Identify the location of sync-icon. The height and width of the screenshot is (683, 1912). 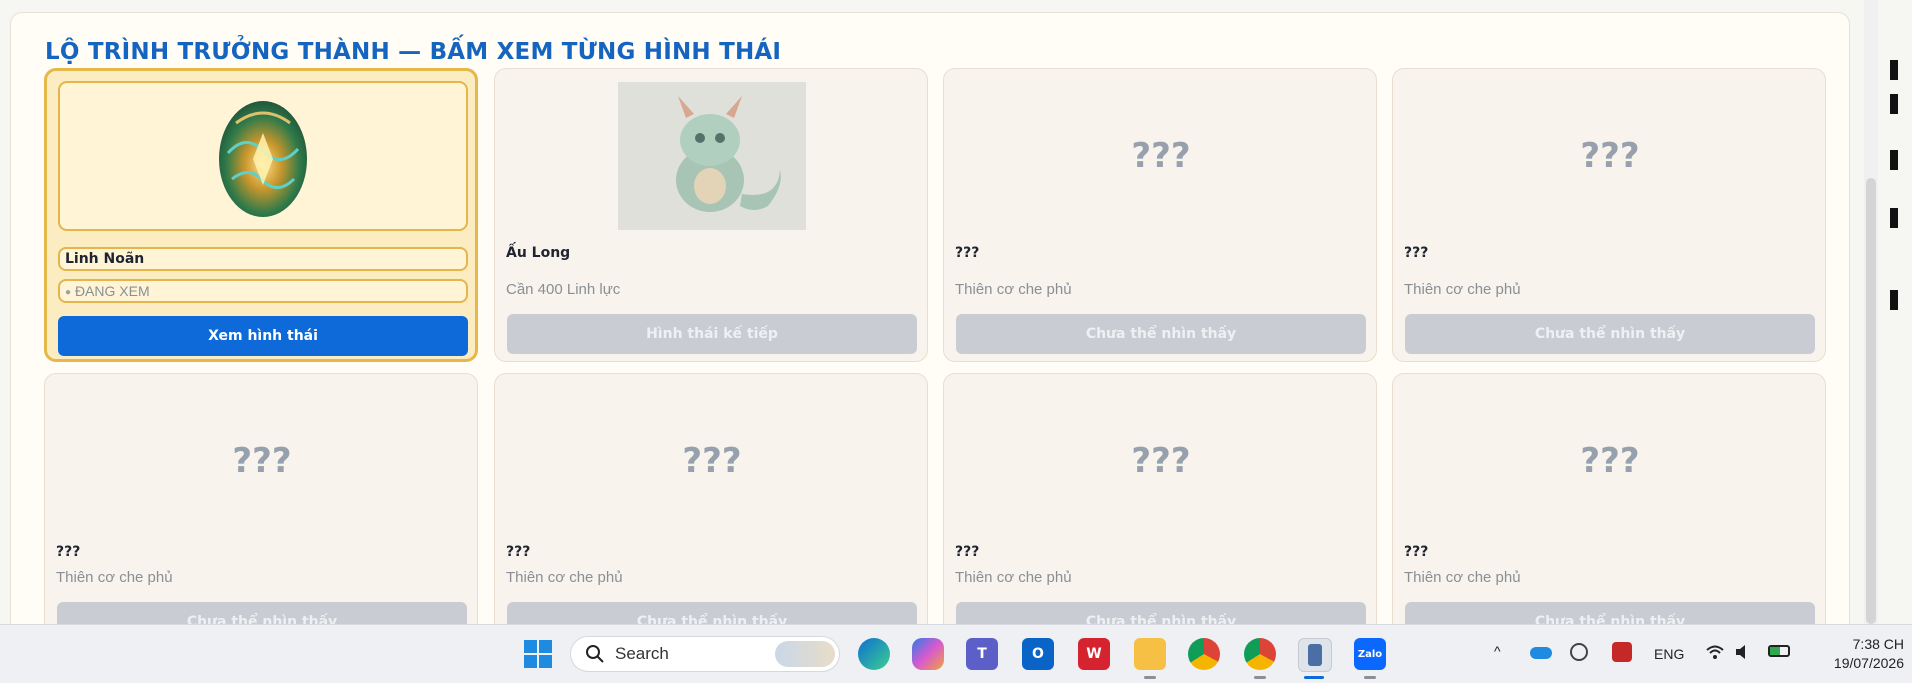
(1579, 652).